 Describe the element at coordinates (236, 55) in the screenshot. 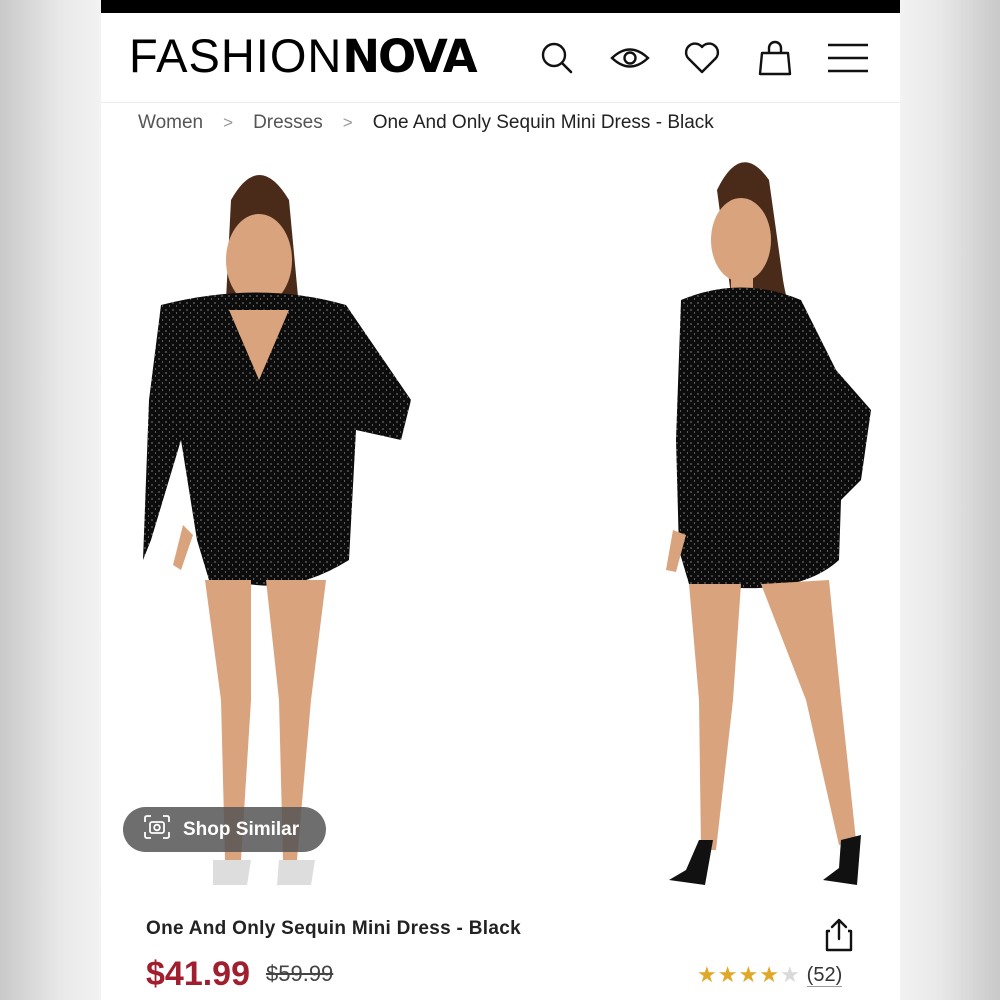

I see `logo-text-light: FASHION` at that location.